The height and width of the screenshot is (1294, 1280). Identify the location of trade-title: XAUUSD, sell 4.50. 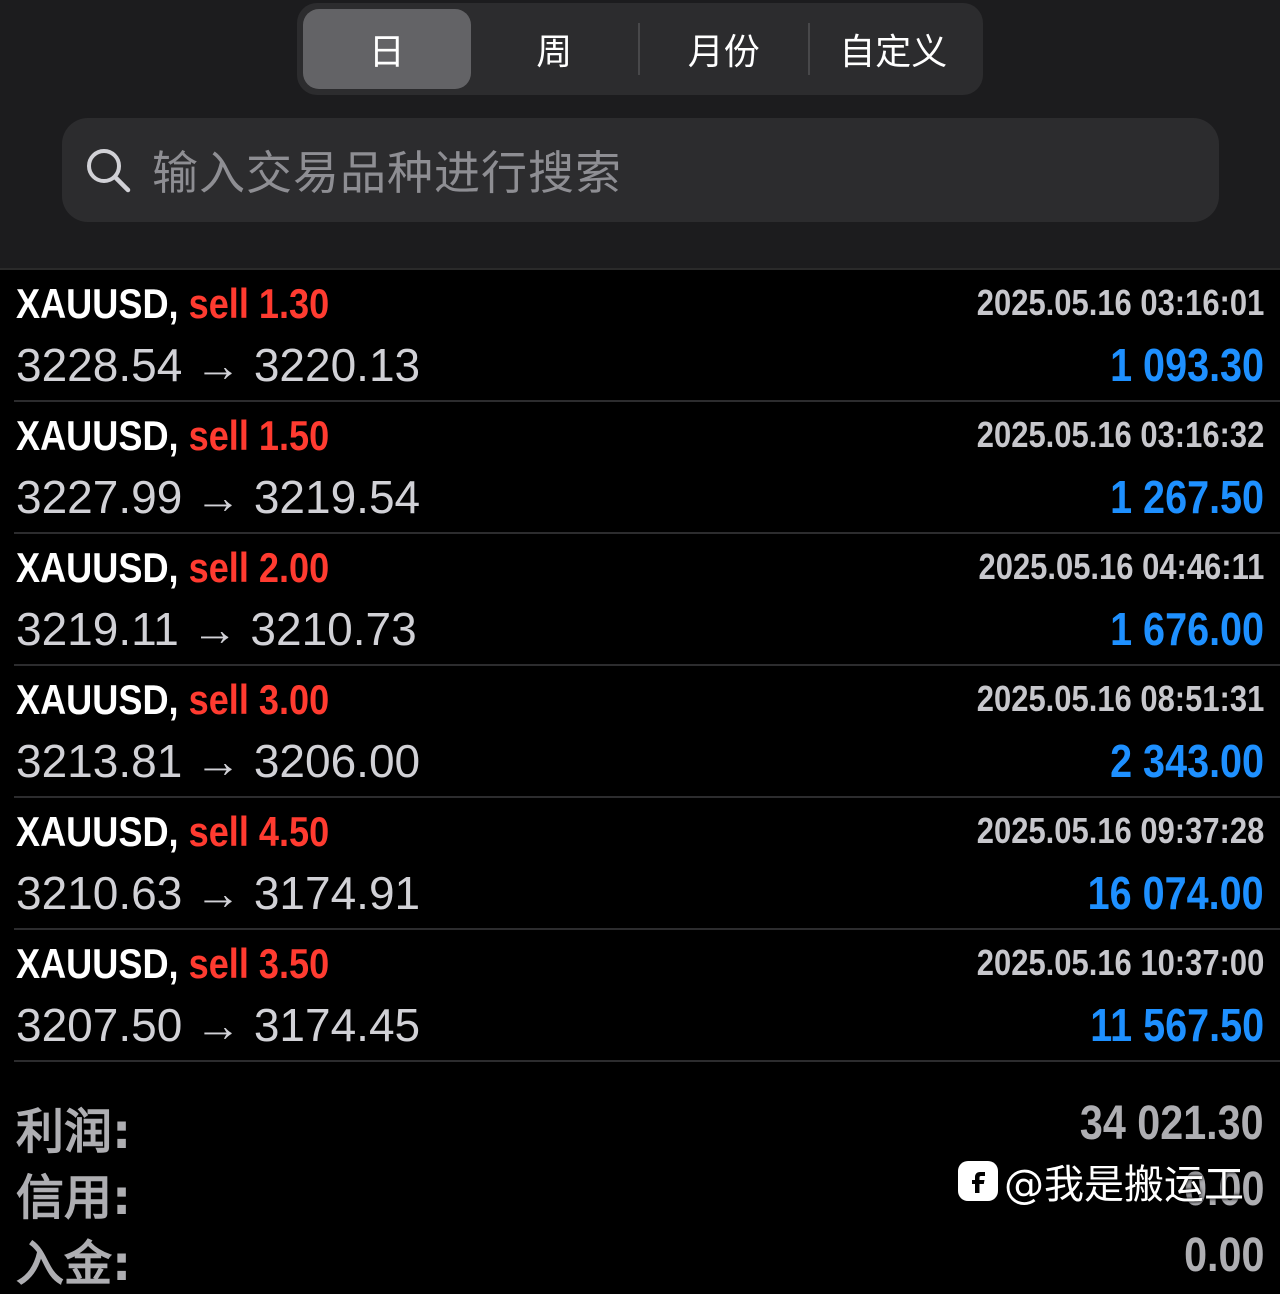
(172, 832).